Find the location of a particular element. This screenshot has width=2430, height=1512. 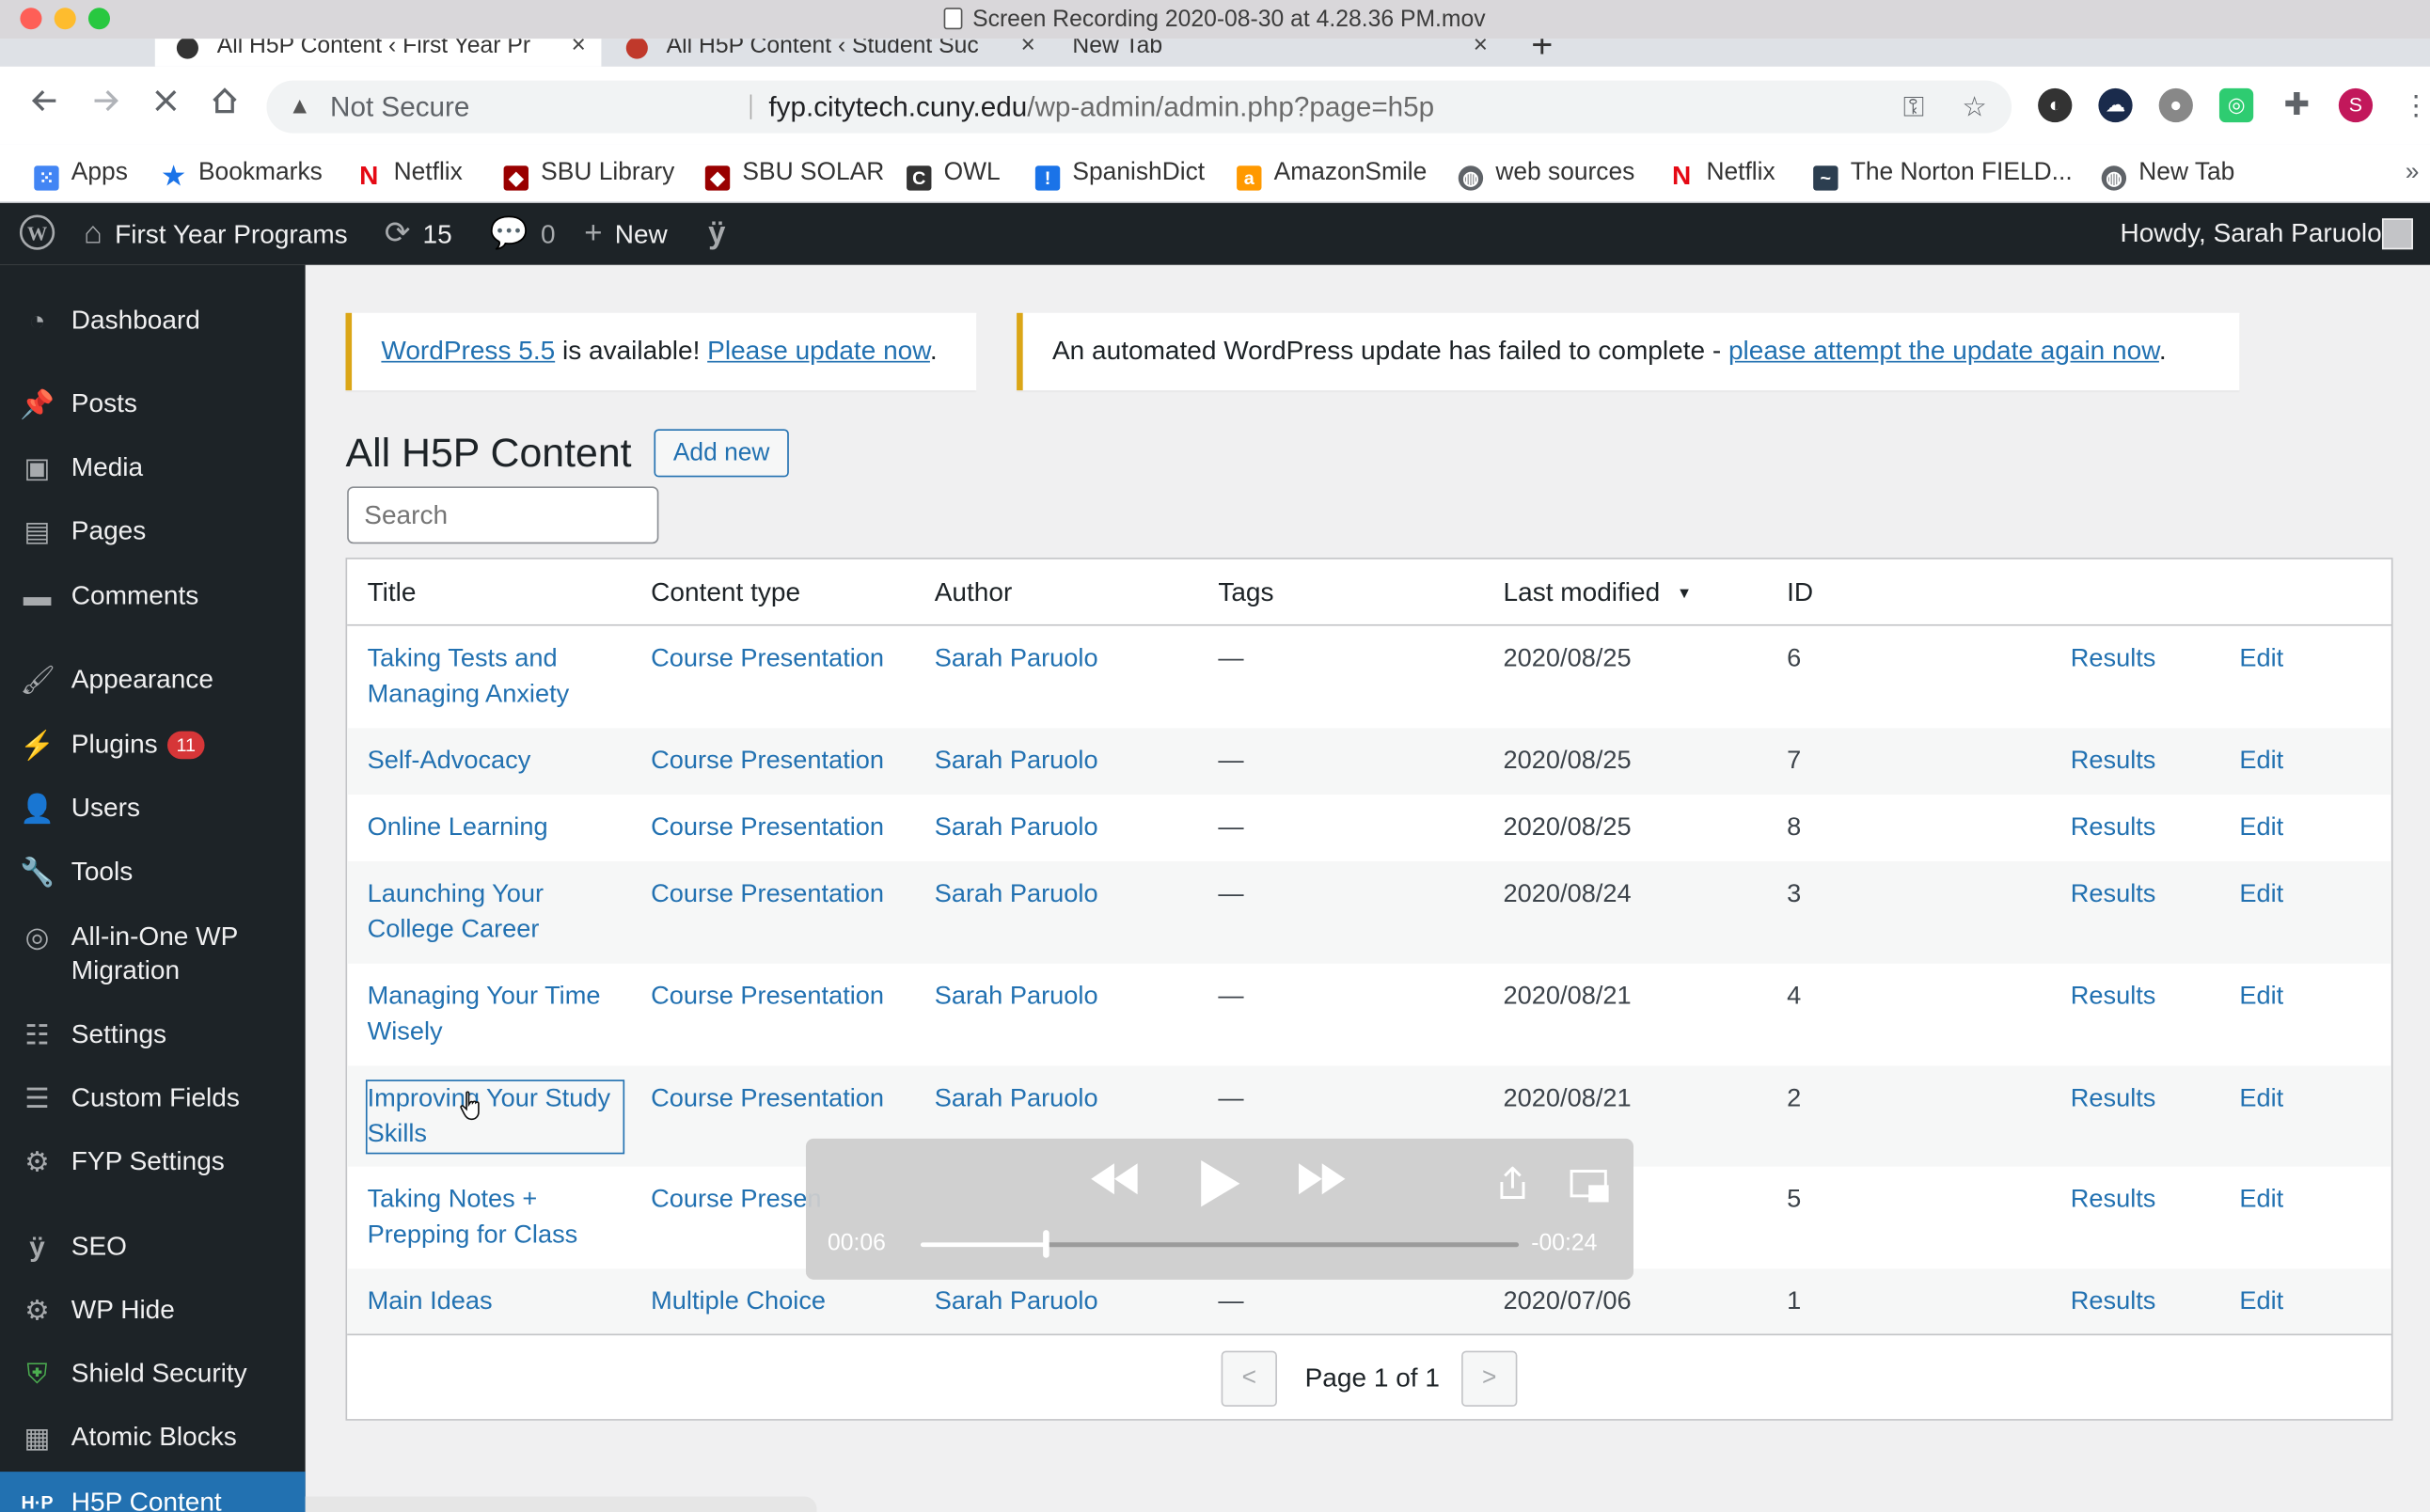

search-input is located at coordinates (503, 515).